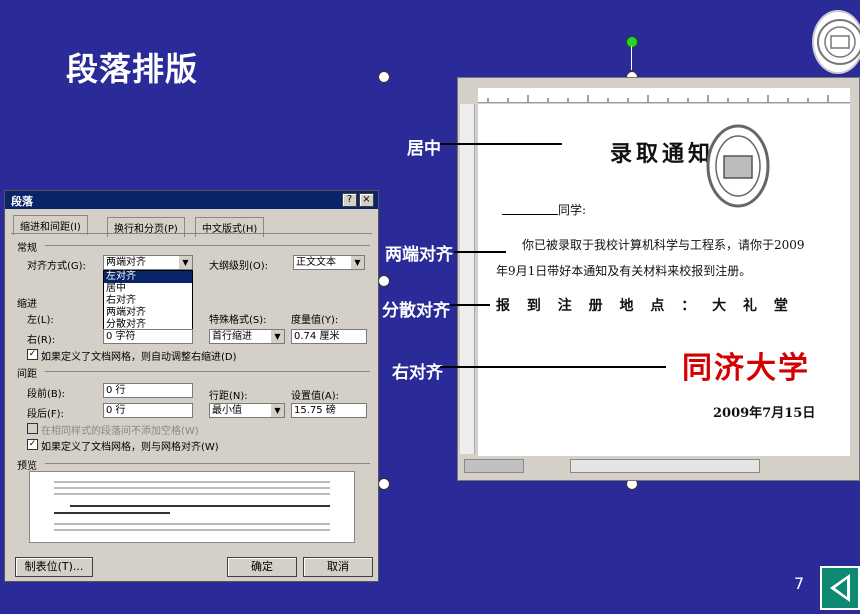 Image resolution: width=860 pixels, height=614 pixels. Describe the element at coordinates (41, 340) in the screenshot. I see `right-indent-label: 右(R):` at that location.